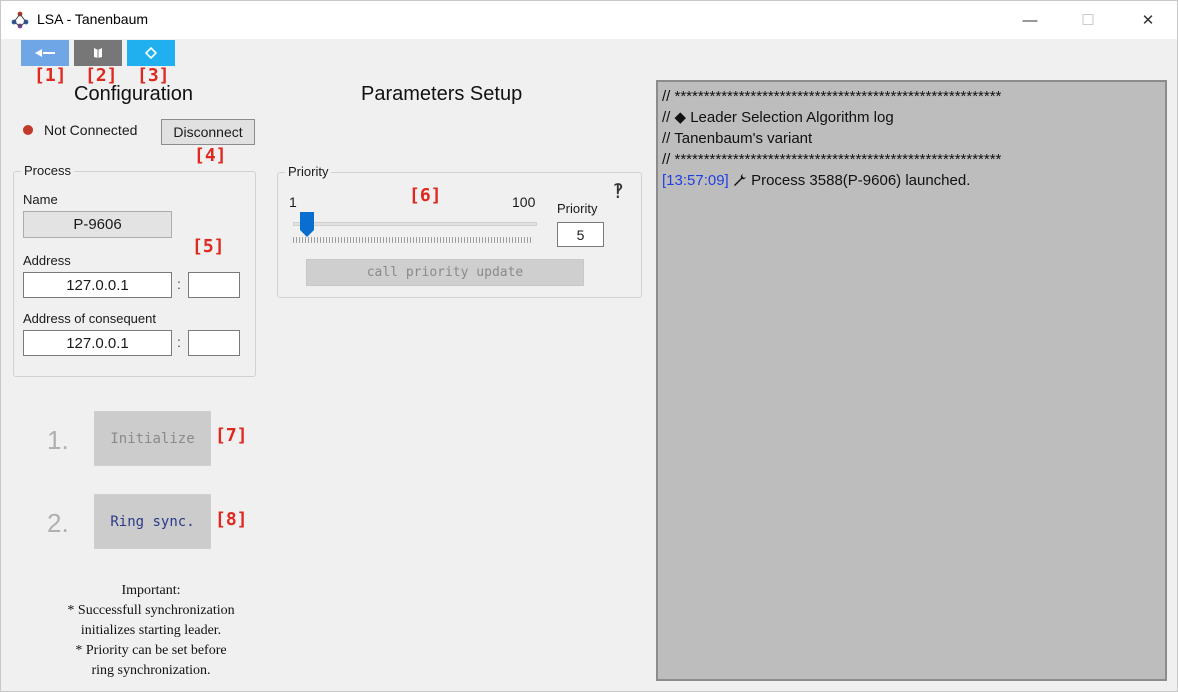  I want to click on marker-8: [8], so click(231, 519).